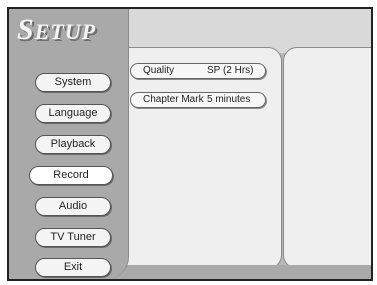  Describe the element at coordinates (73, 113) in the screenshot. I see `menu-item-language: Language` at that location.